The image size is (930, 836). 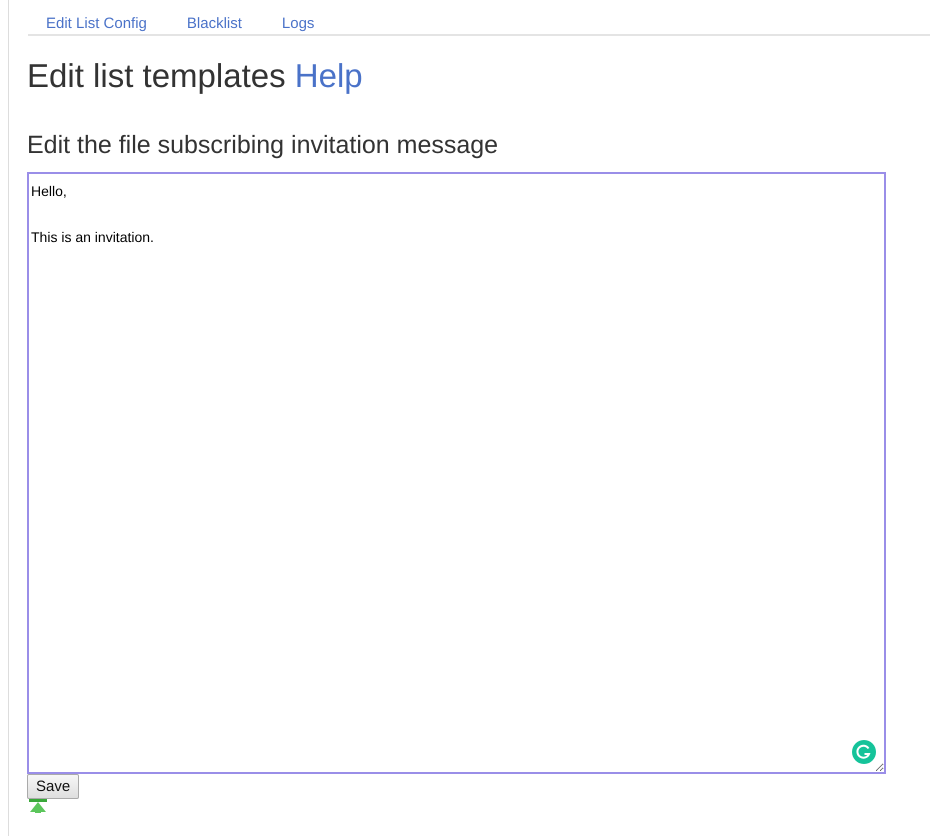 What do you see at coordinates (298, 24) in the screenshot?
I see `nav-link: Logs` at bounding box center [298, 24].